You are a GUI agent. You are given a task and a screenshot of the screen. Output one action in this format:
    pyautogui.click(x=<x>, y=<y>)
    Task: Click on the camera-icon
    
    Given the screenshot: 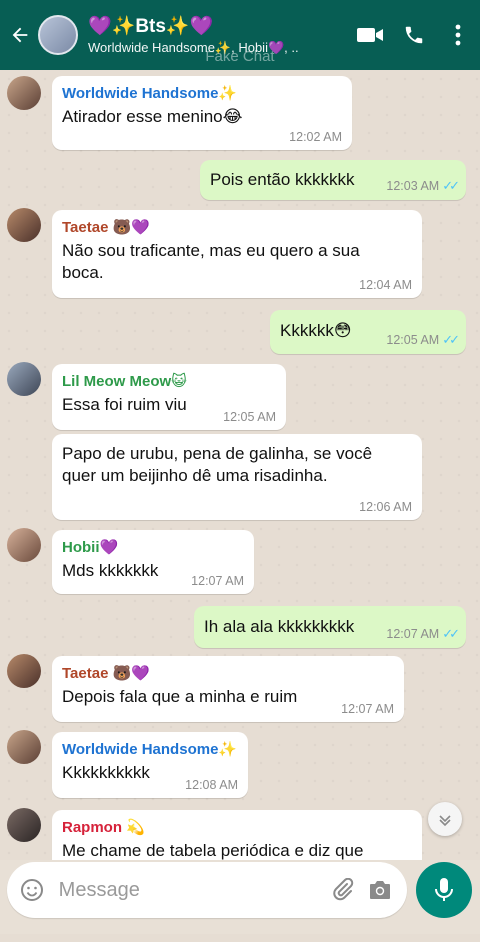 What is the action you would take?
    pyautogui.click(x=380, y=890)
    